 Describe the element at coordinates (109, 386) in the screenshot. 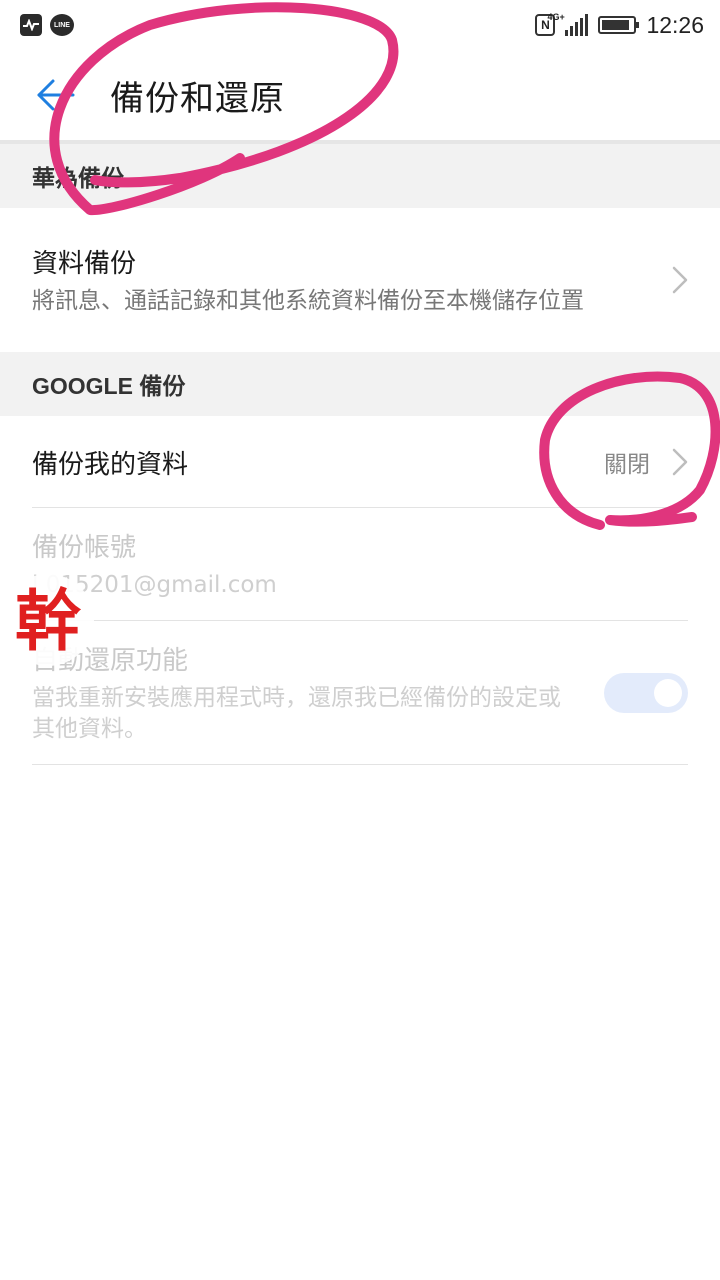

I see `section-header-google-label: GOOGLE 備份` at that location.